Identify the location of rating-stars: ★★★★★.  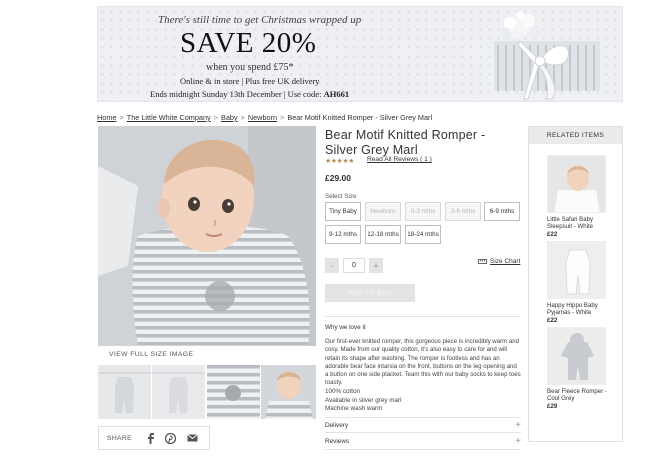
(339, 161).